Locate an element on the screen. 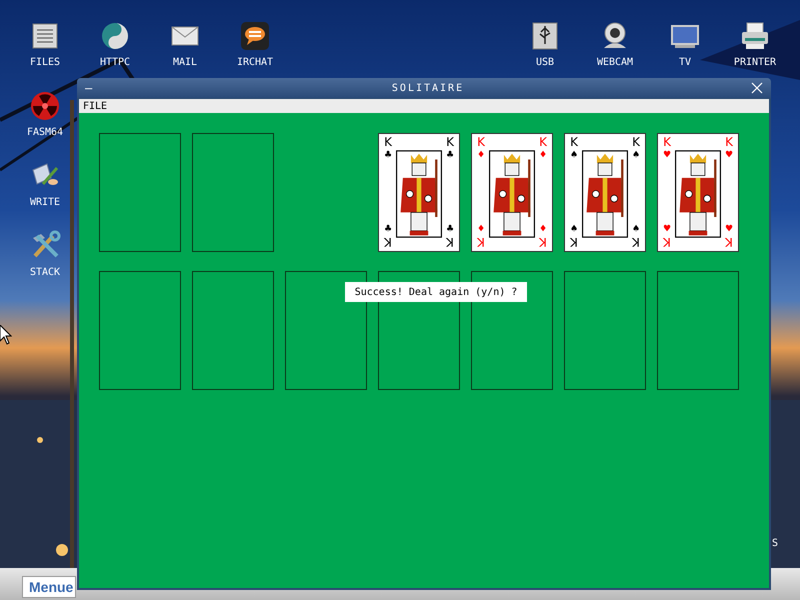  minimize-button: — is located at coordinates (95, 88).